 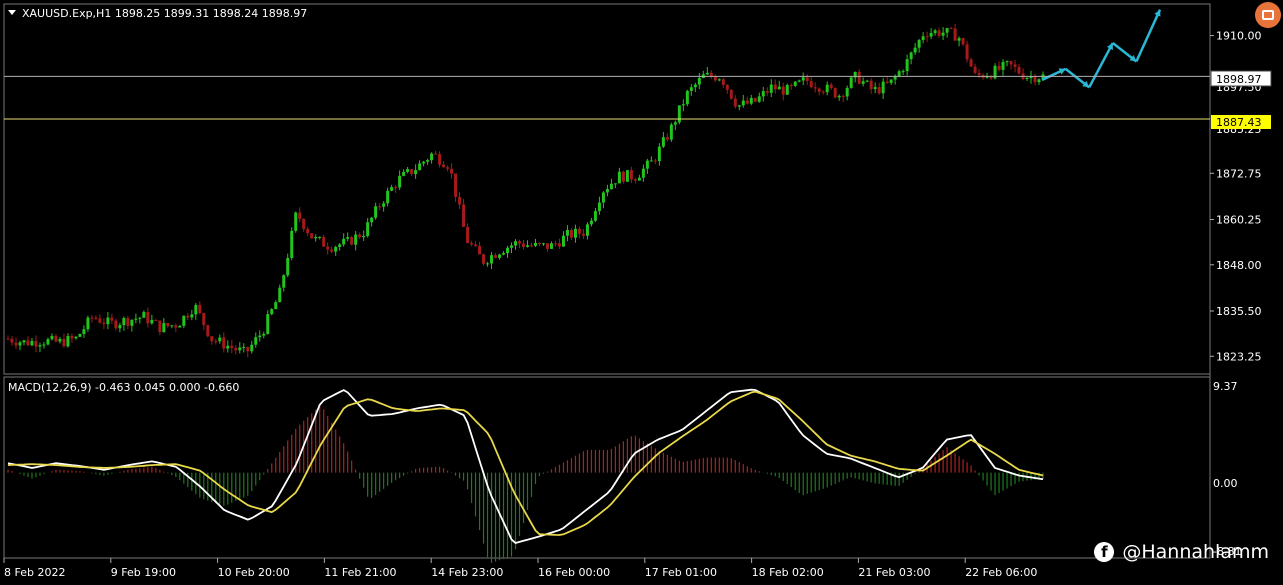 What do you see at coordinates (360, 572) in the screenshot?
I see `time-tick-label: 11 Feb 21:00` at bounding box center [360, 572].